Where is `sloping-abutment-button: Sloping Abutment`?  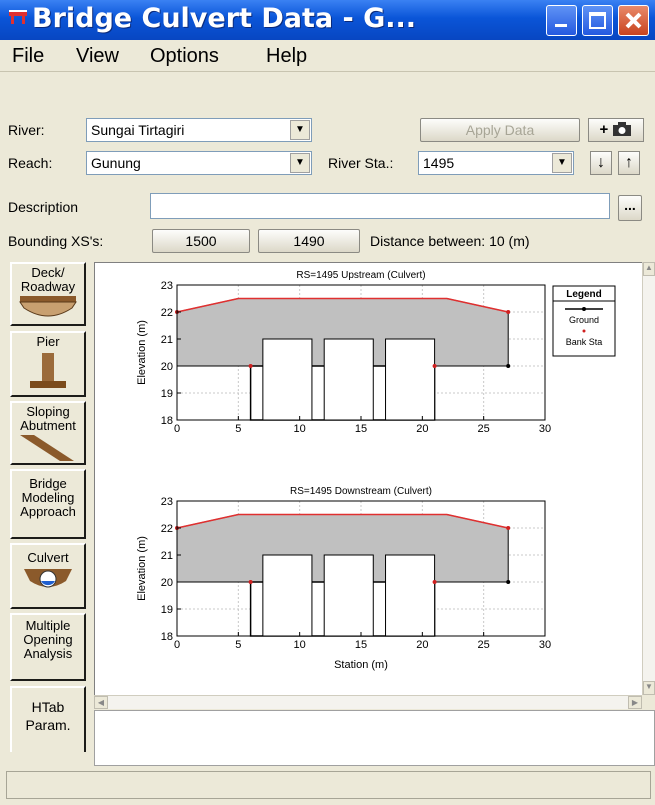 sloping-abutment-button: Sloping Abutment is located at coordinates (48, 433).